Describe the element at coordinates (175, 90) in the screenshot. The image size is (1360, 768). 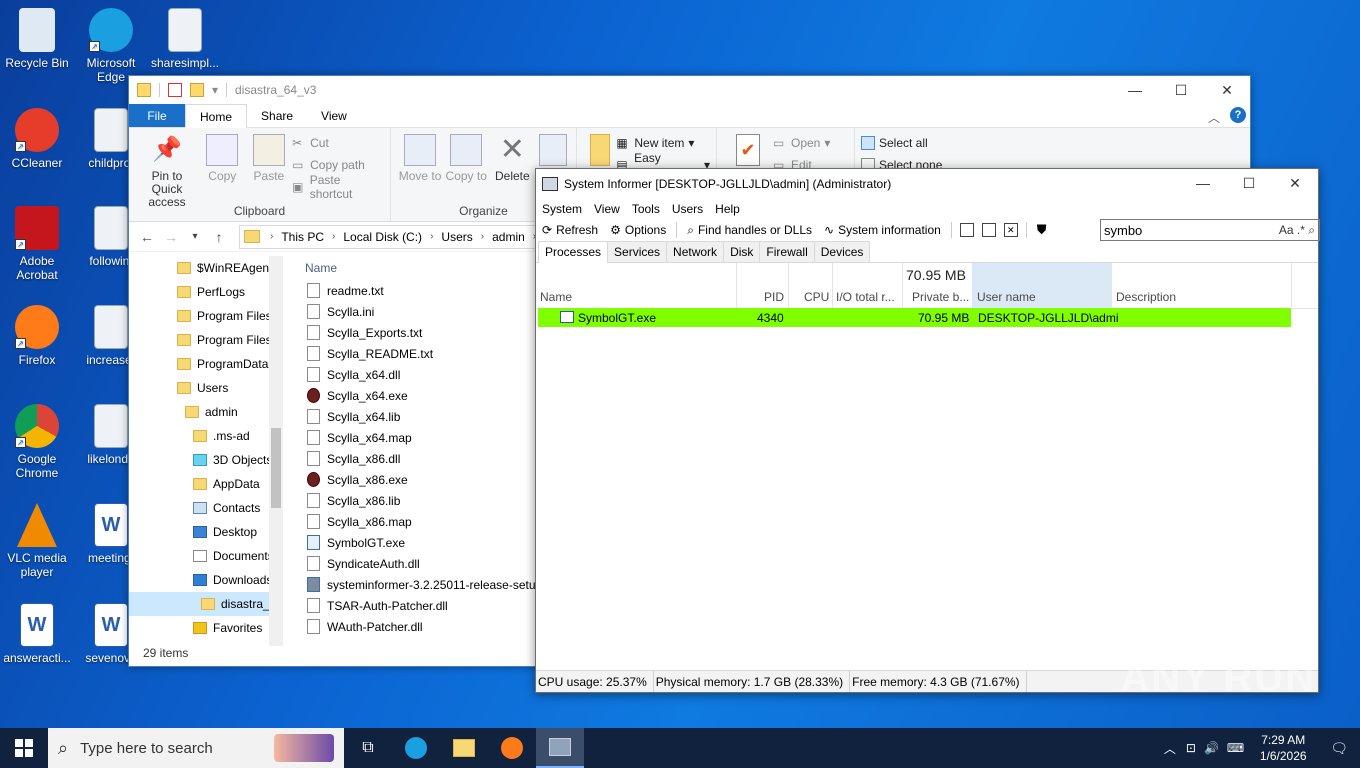
I see `properties-icon` at that location.